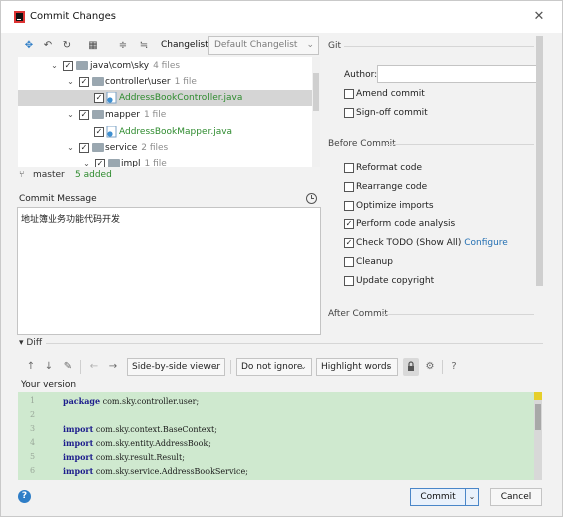 The image size is (563, 517). Describe the element at coordinates (94, 367) in the screenshot. I see `back-arrow-icon: ←` at that location.